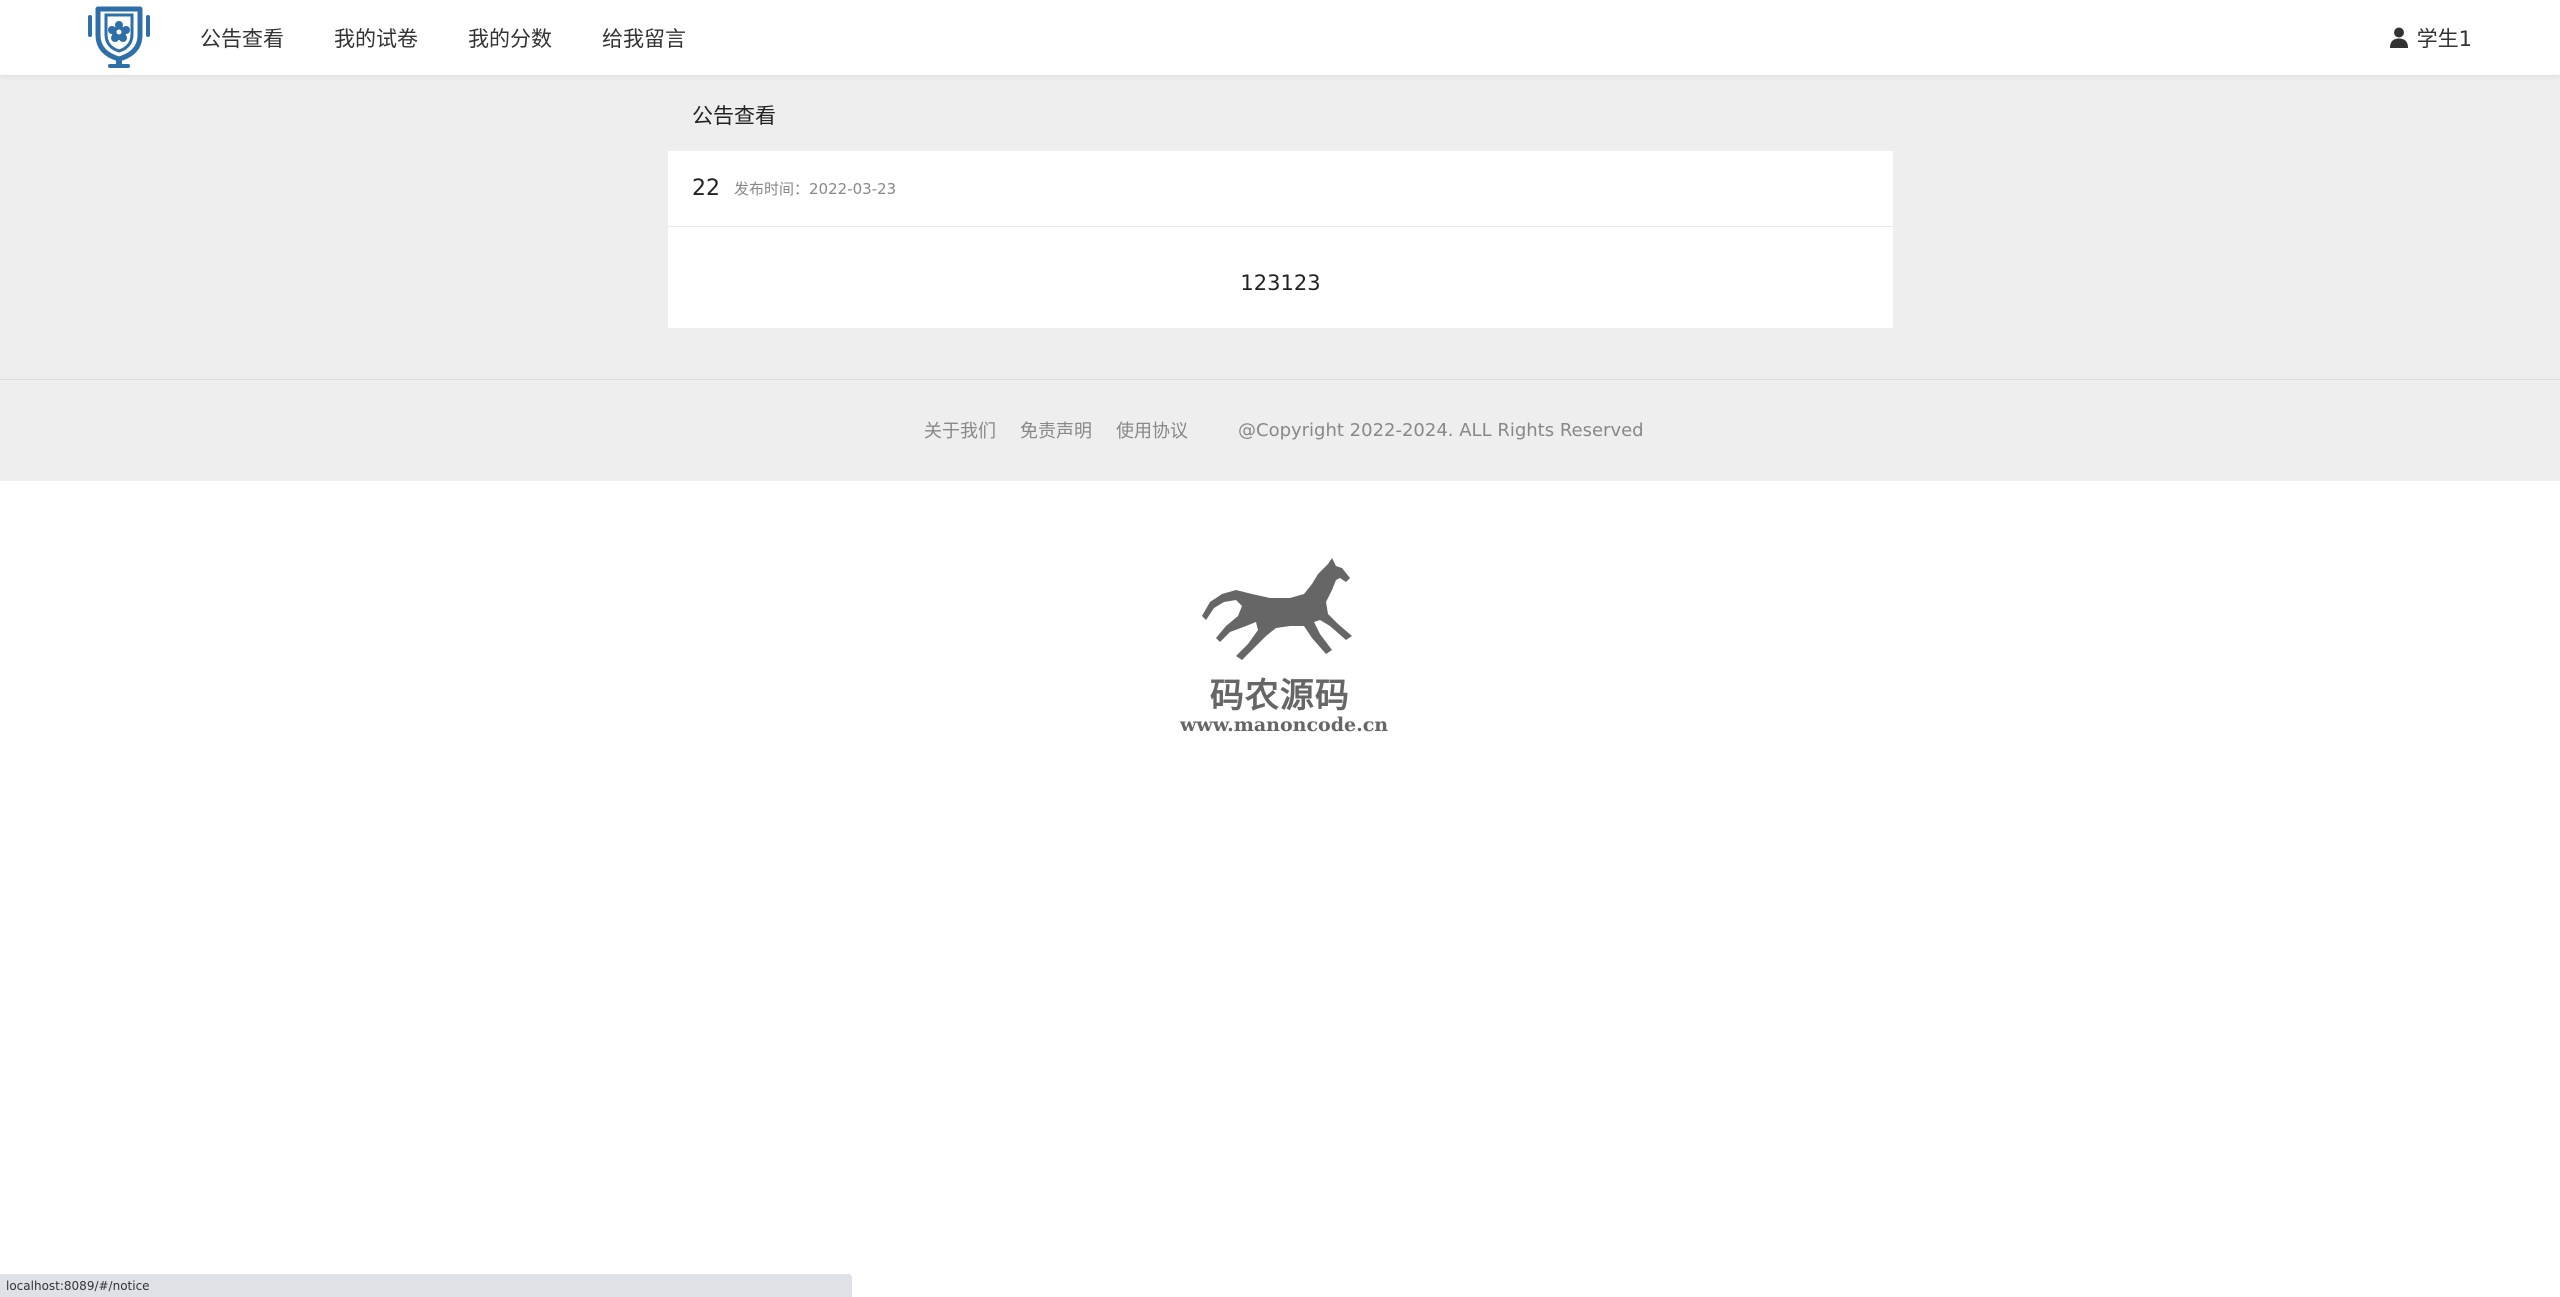 Image resolution: width=2560 pixels, height=1297 pixels. I want to click on notice-date-value: 2022-03-23, so click(853, 189).